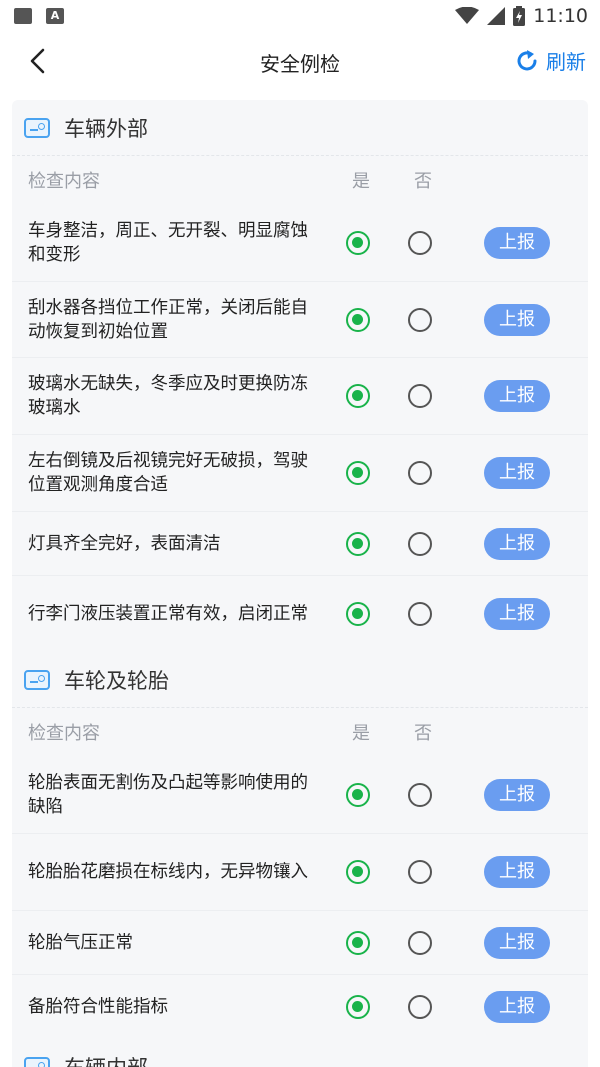 This screenshot has width=600, height=1067. Describe the element at coordinates (23, 16) in the screenshot. I see `image-notification-icon` at that location.